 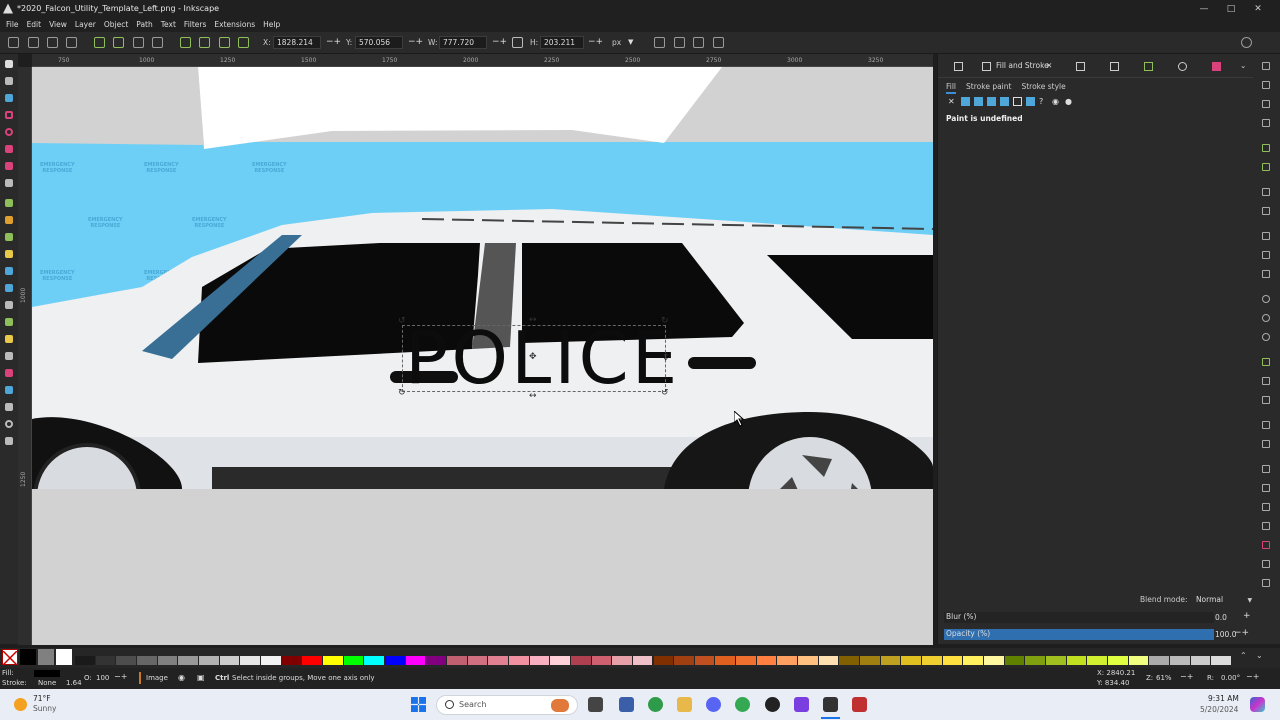 I want to click on menu-text: Text, so click(x=168, y=24).